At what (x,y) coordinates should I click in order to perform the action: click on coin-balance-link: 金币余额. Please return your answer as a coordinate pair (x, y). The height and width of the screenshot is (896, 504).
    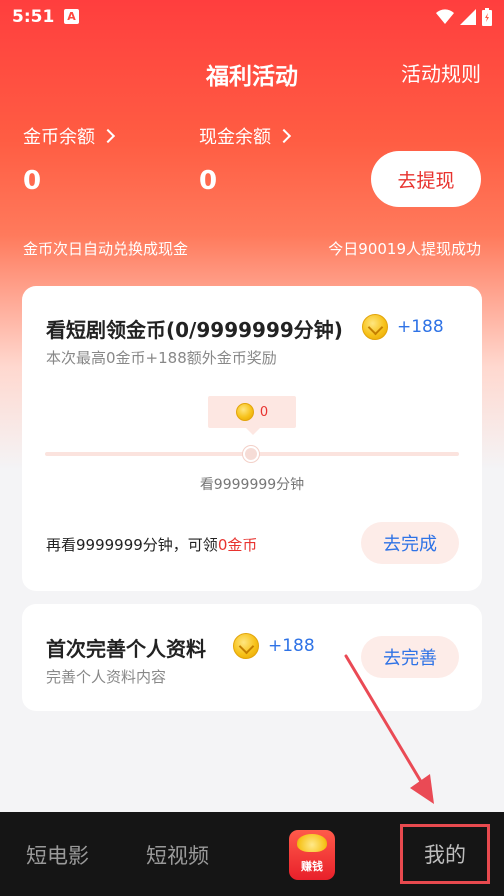
    Looking at the image, I should click on (69, 136).